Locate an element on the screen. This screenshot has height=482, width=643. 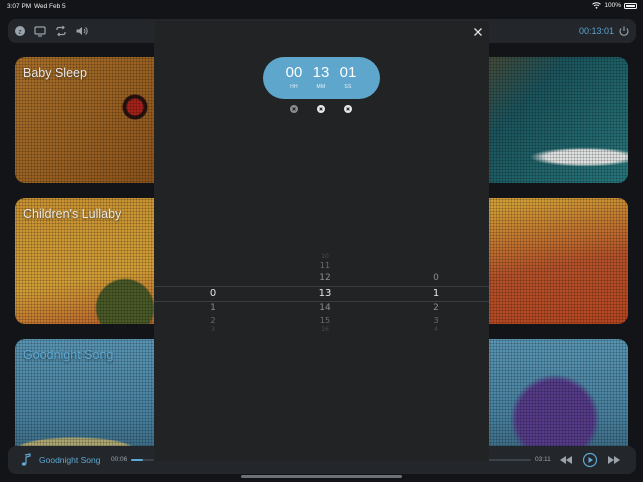
clear-hours-button is located at coordinates (294, 109).